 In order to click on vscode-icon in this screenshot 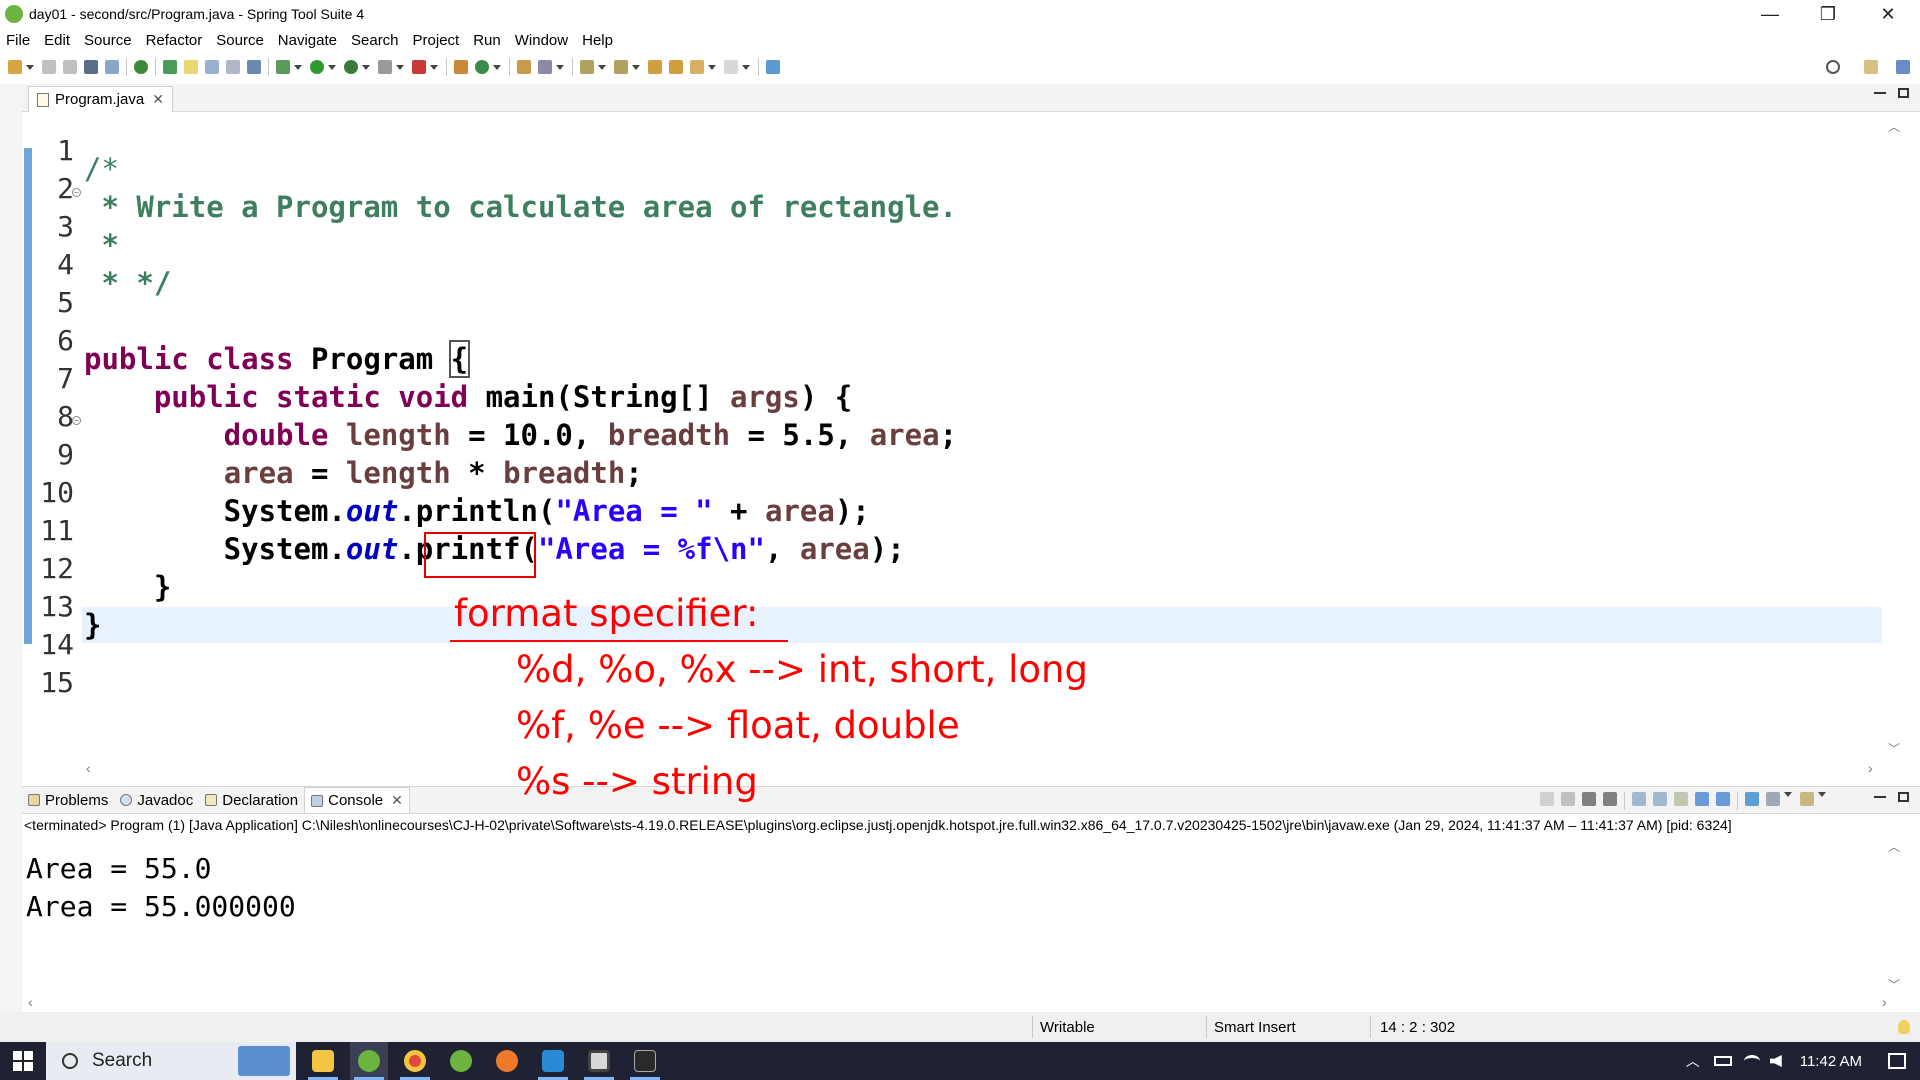, I will do `click(553, 1061)`.